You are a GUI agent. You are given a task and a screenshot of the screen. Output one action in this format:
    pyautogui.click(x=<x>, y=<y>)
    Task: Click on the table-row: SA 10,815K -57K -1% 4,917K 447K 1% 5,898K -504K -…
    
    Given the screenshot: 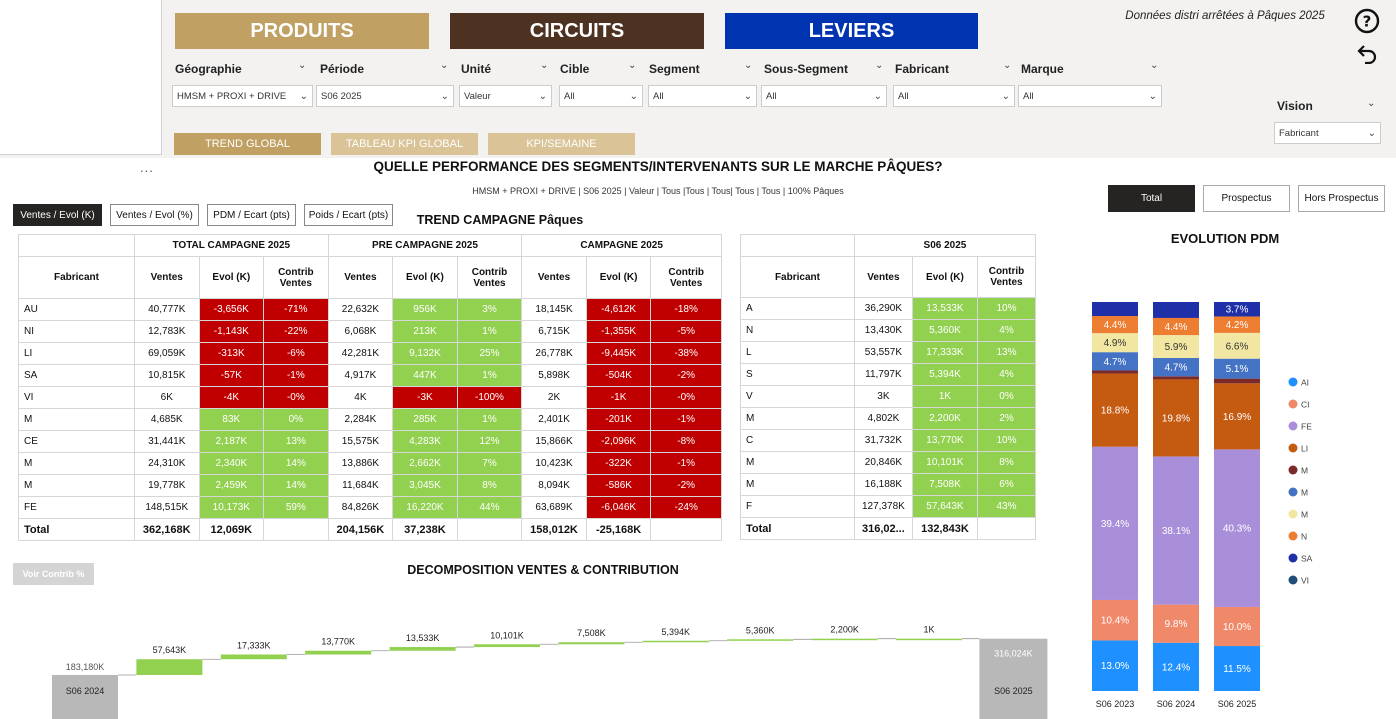 What is the action you would take?
    pyautogui.click(x=370, y=375)
    